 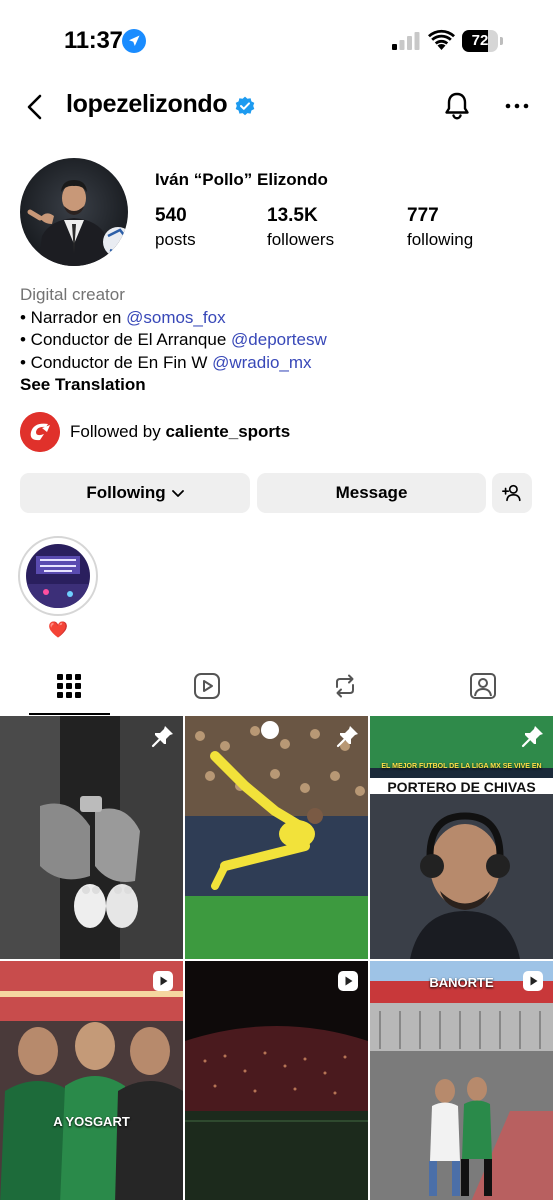 I want to click on mention-link: @wradio_mx, so click(x=261, y=362).